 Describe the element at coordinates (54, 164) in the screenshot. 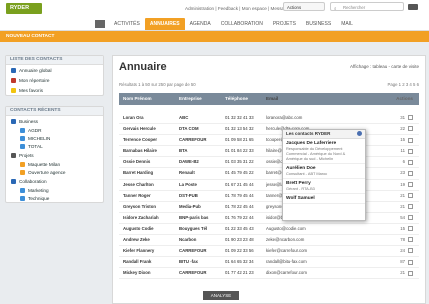

I see `sidebar-group-item: Maquette Milan` at that location.